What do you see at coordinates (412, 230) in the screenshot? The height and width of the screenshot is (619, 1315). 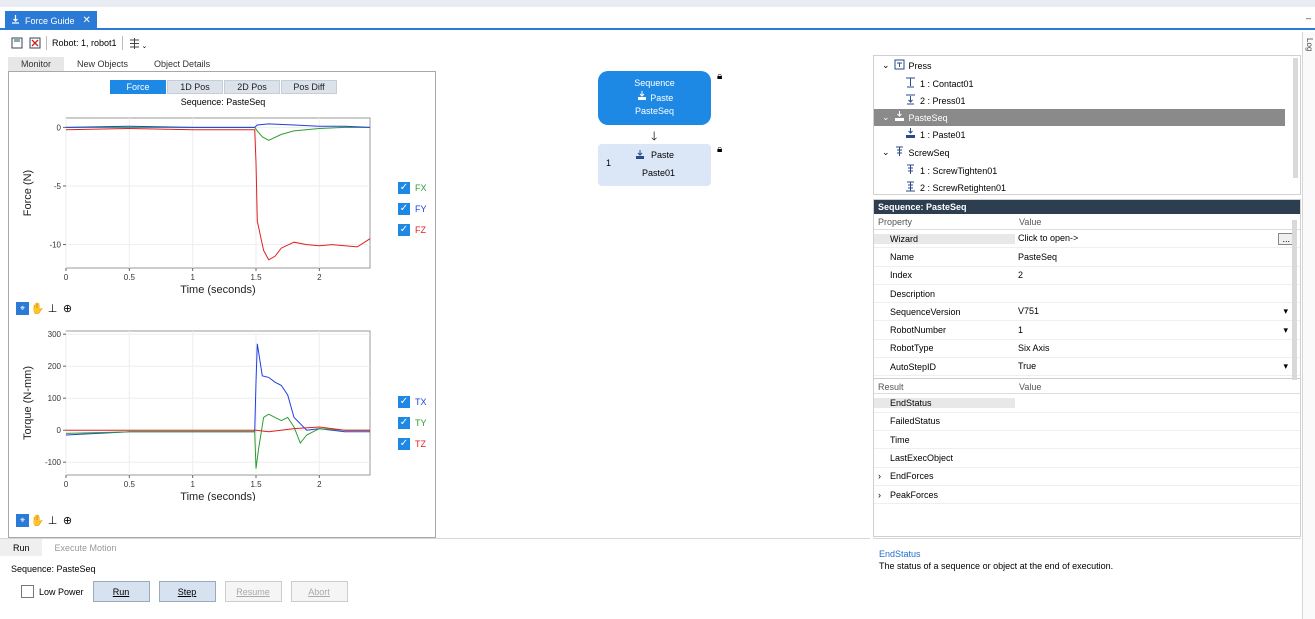 I see `legend-fz: ✓ FZ` at bounding box center [412, 230].